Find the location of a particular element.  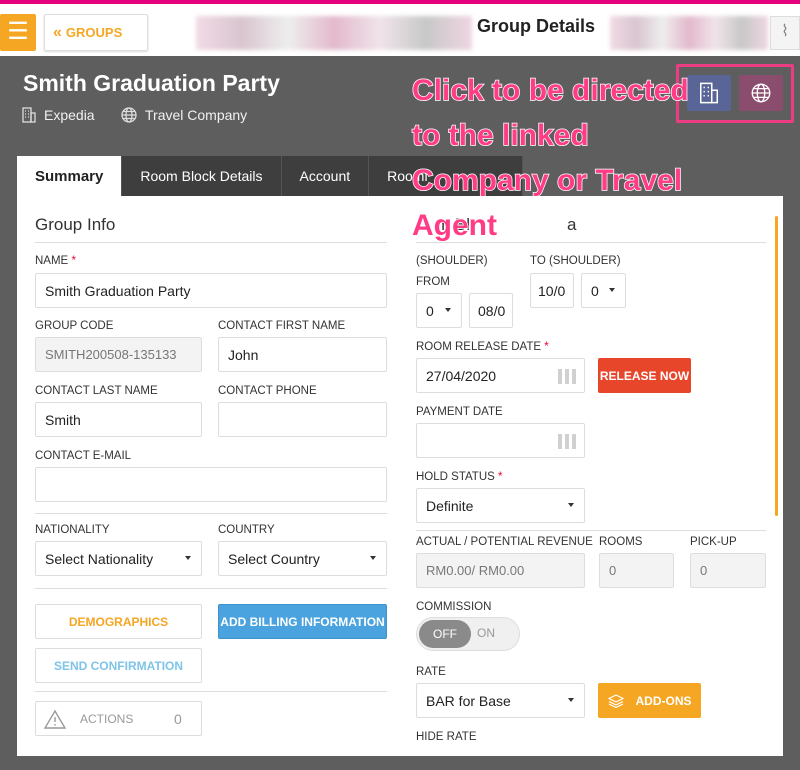

actions-count: 0 is located at coordinates (178, 718).